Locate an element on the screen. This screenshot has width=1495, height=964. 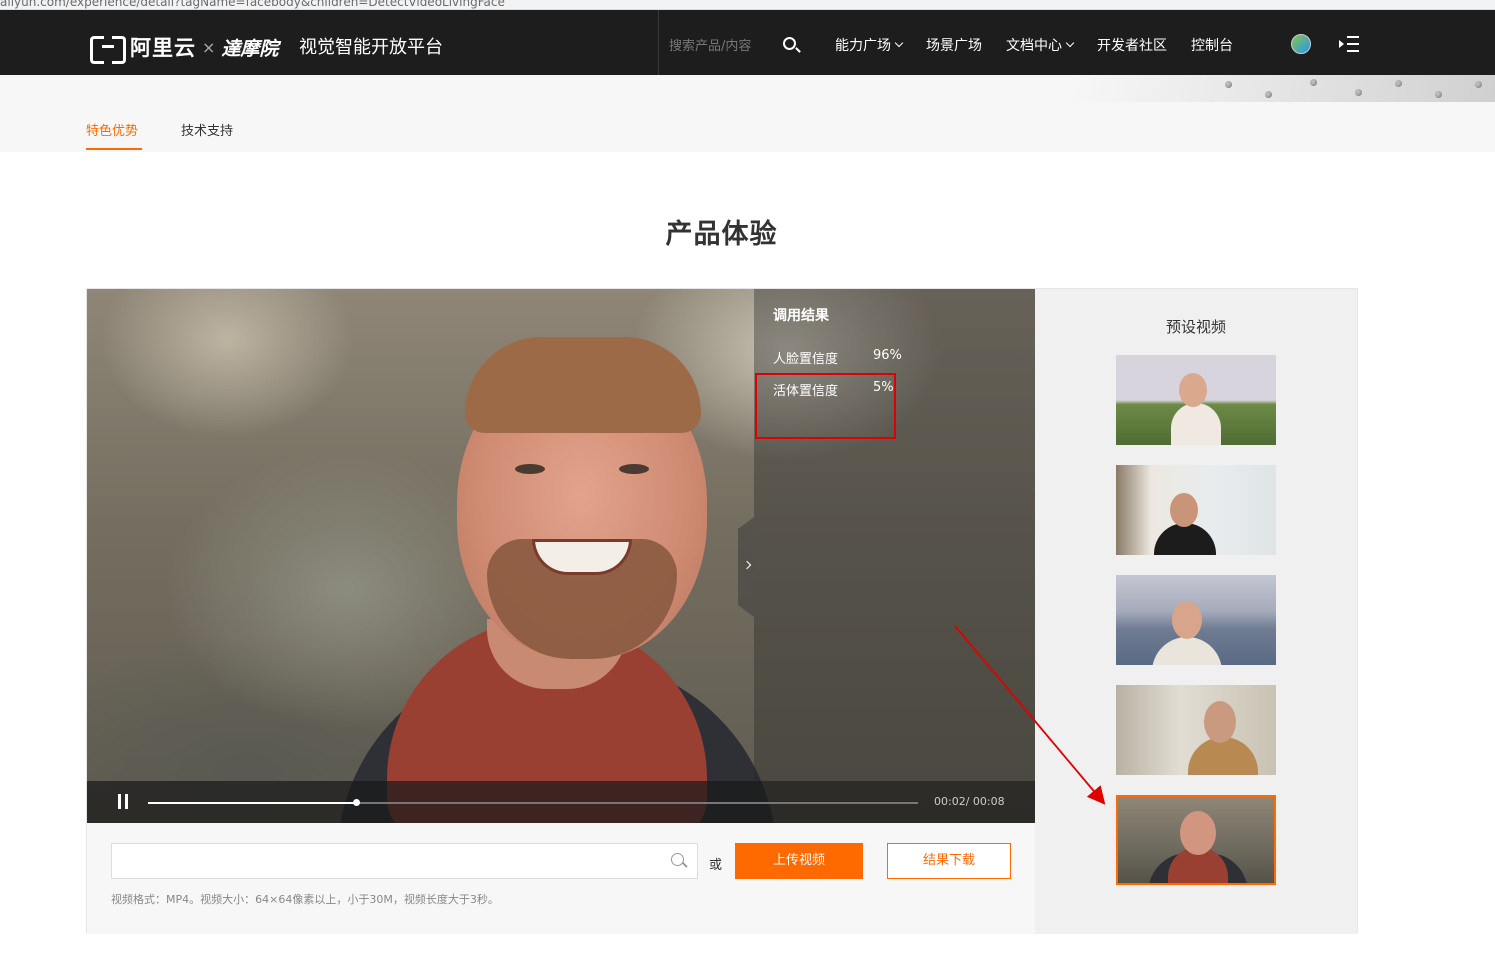
decorative-banner is located at coordinates (1285, 88).